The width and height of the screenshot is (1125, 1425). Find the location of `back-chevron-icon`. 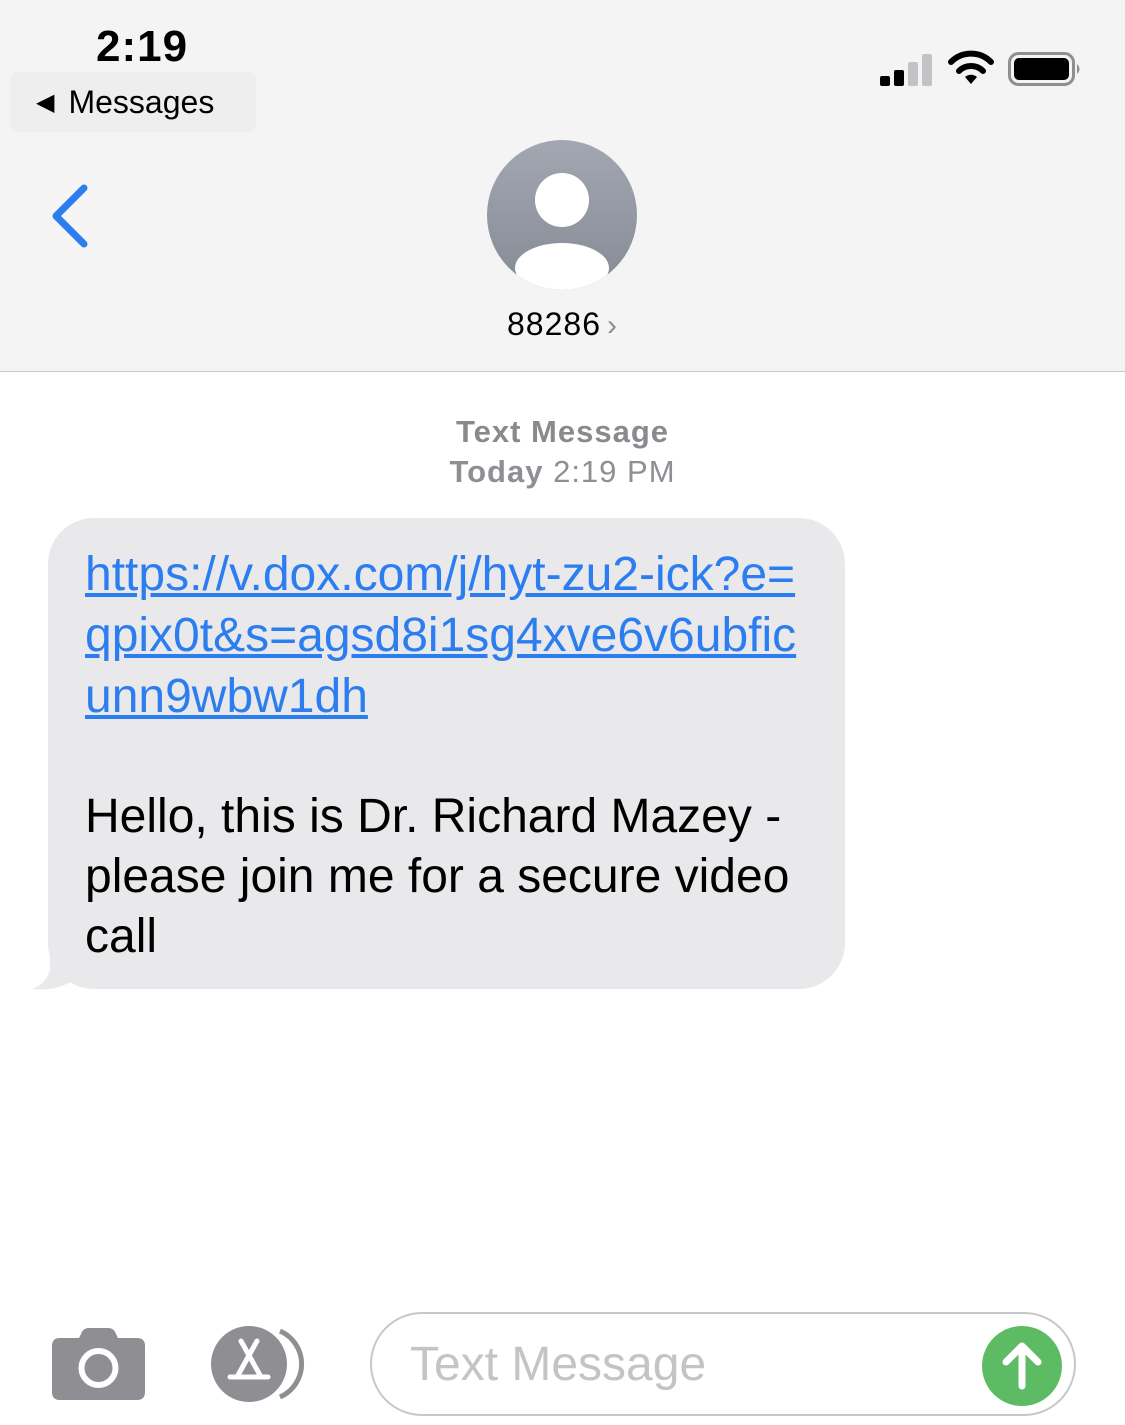

back-chevron-icon is located at coordinates (72, 218).